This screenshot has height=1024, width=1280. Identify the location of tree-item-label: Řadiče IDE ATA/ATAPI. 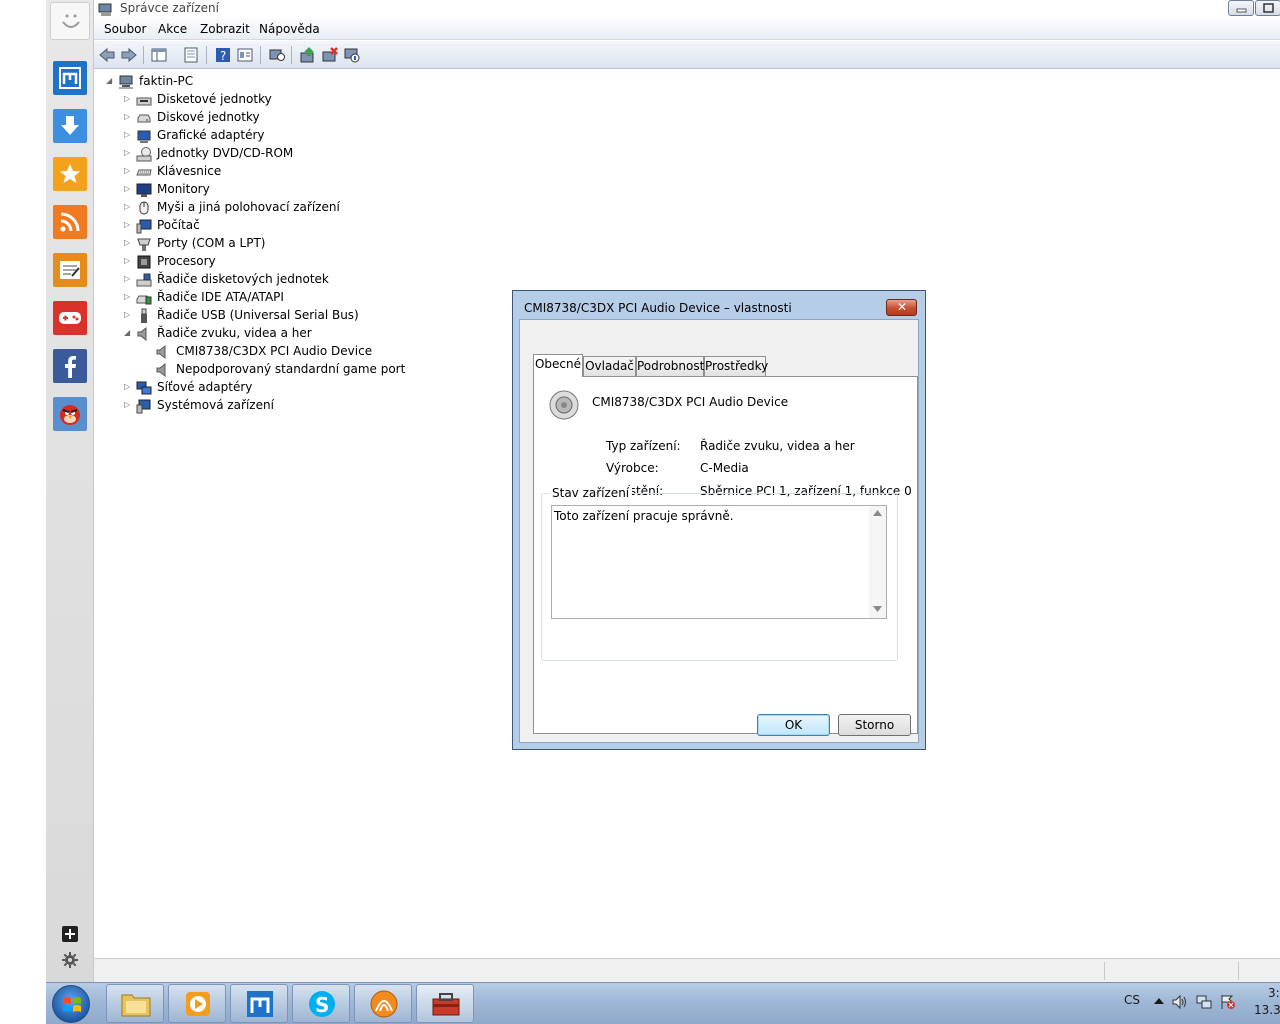
(220, 297).